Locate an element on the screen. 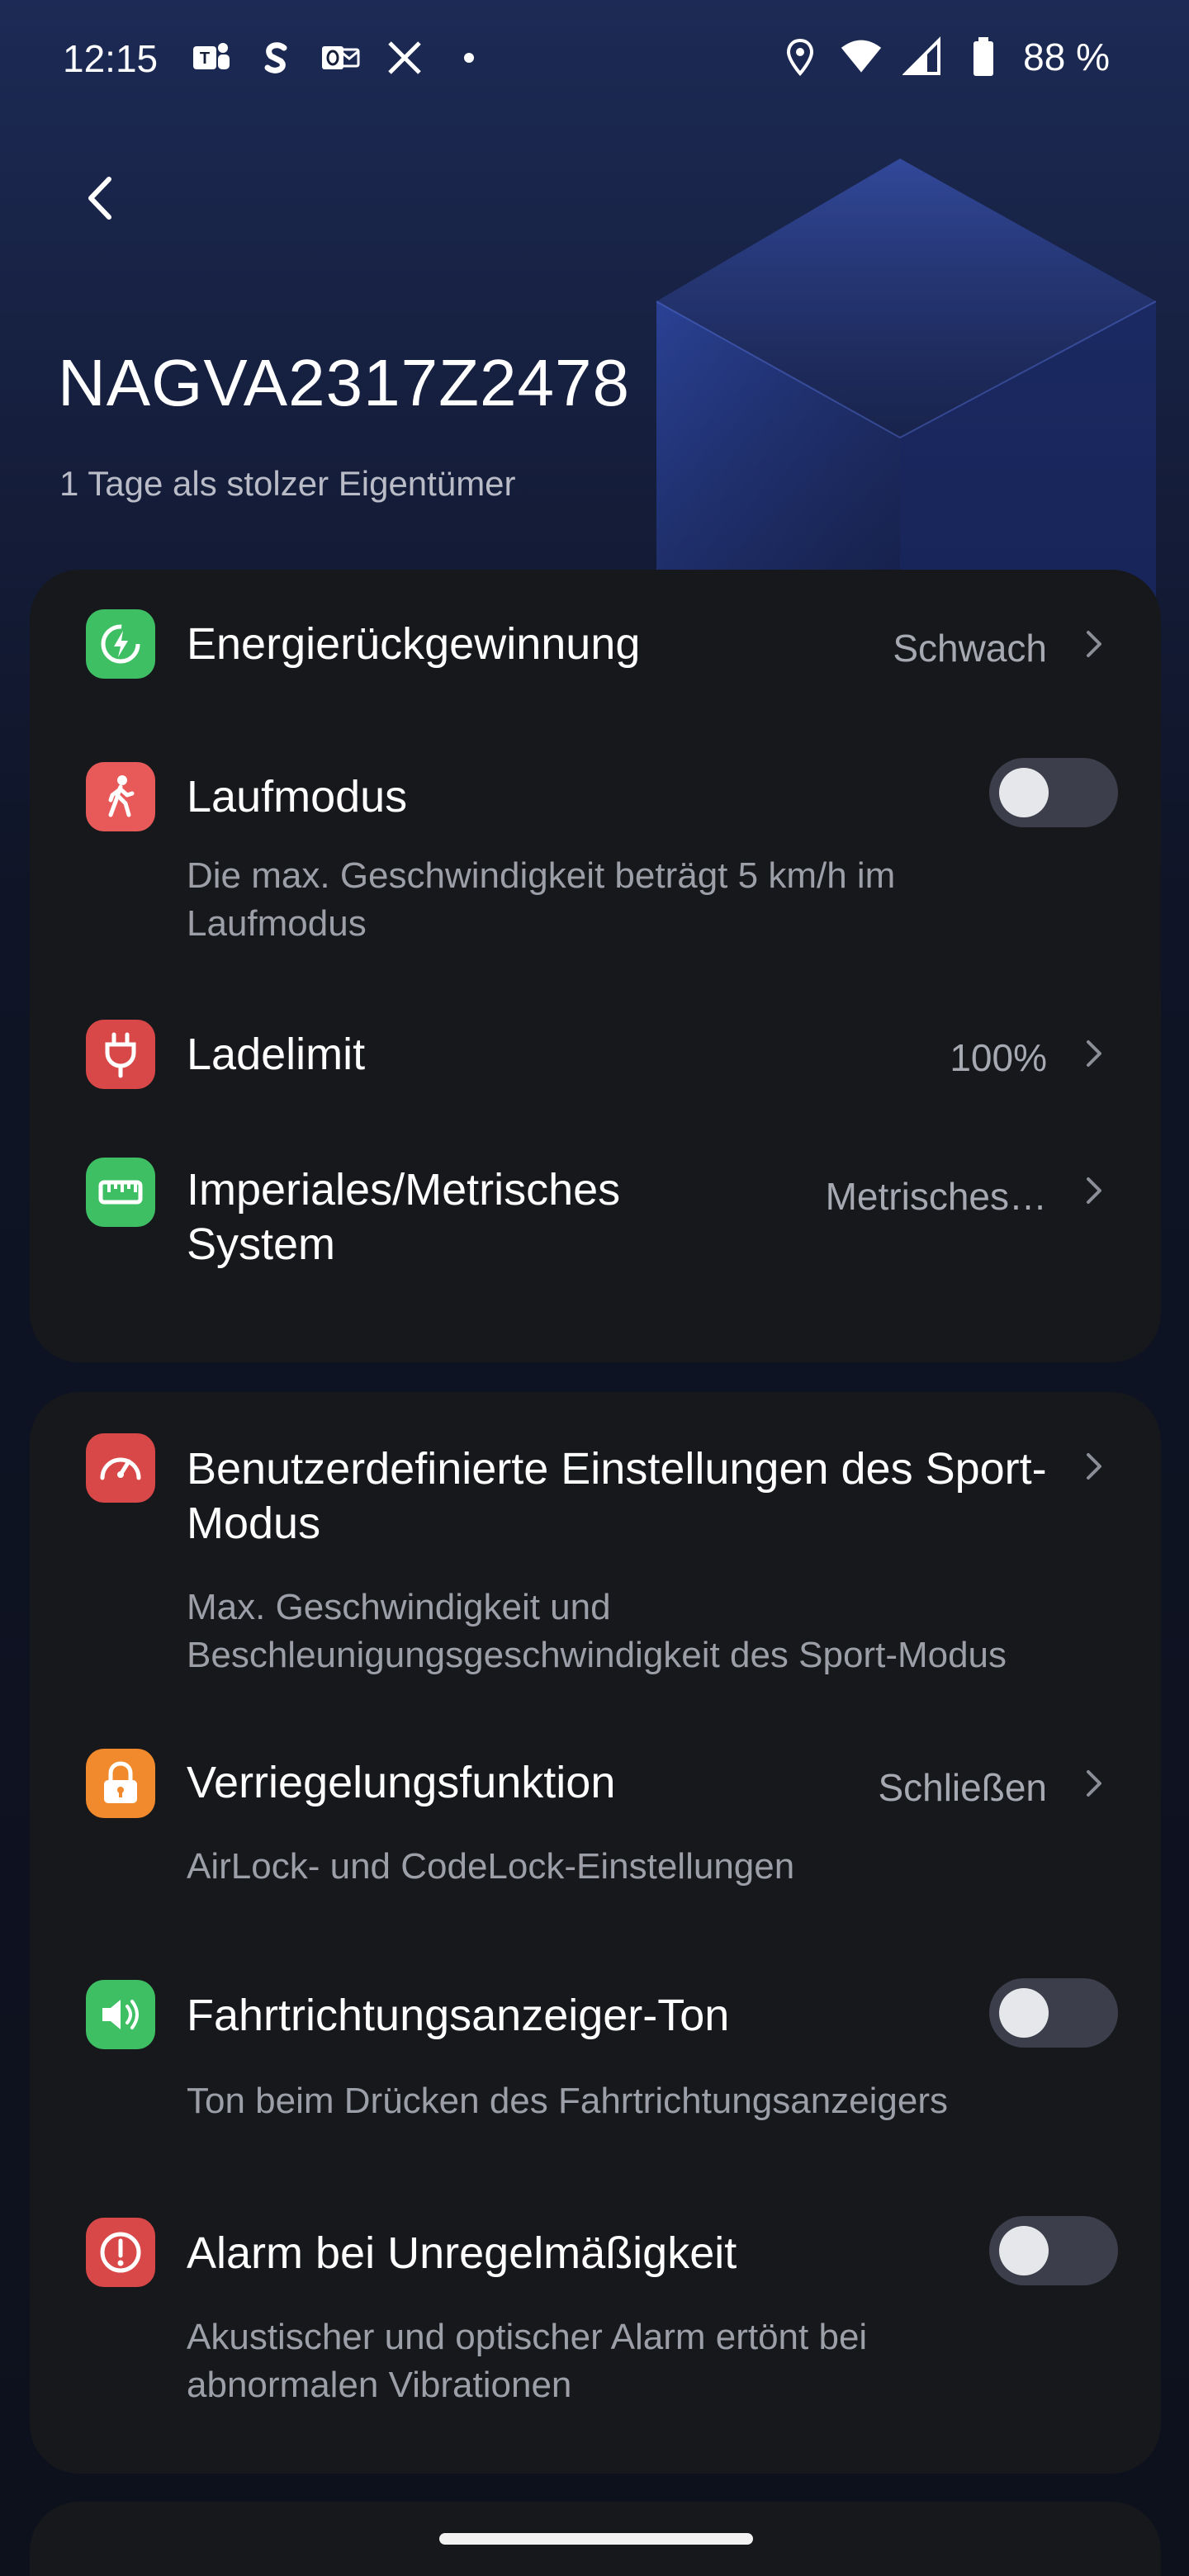 The width and height of the screenshot is (1189, 2576). plug-icon is located at coordinates (120, 1054).